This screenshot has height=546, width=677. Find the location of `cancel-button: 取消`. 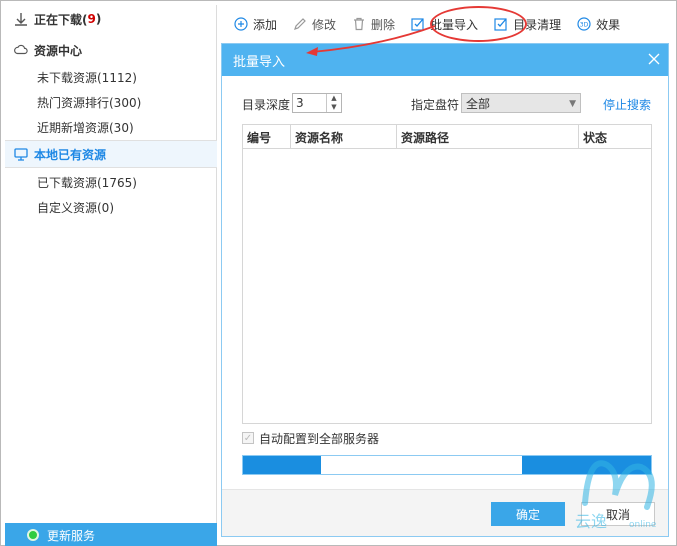

cancel-button: 取消 is located at coordinates (618, 514).